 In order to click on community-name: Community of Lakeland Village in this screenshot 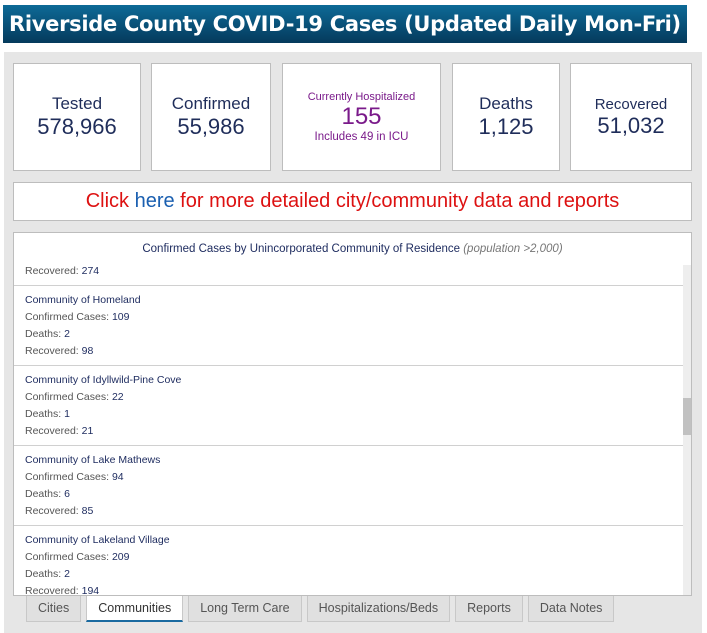, I will do `click(97, 540)`.